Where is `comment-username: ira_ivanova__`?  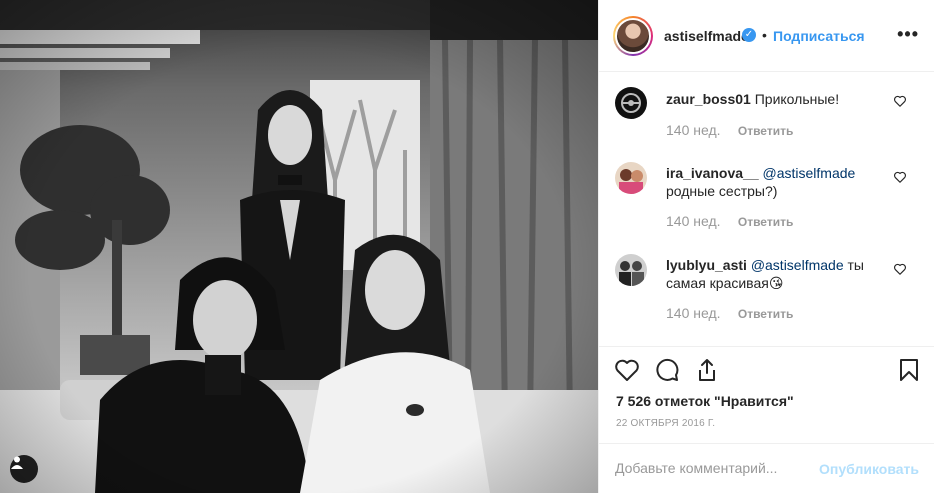
comment-username: ira_ivanova__ is located at coordinates (712, 173).